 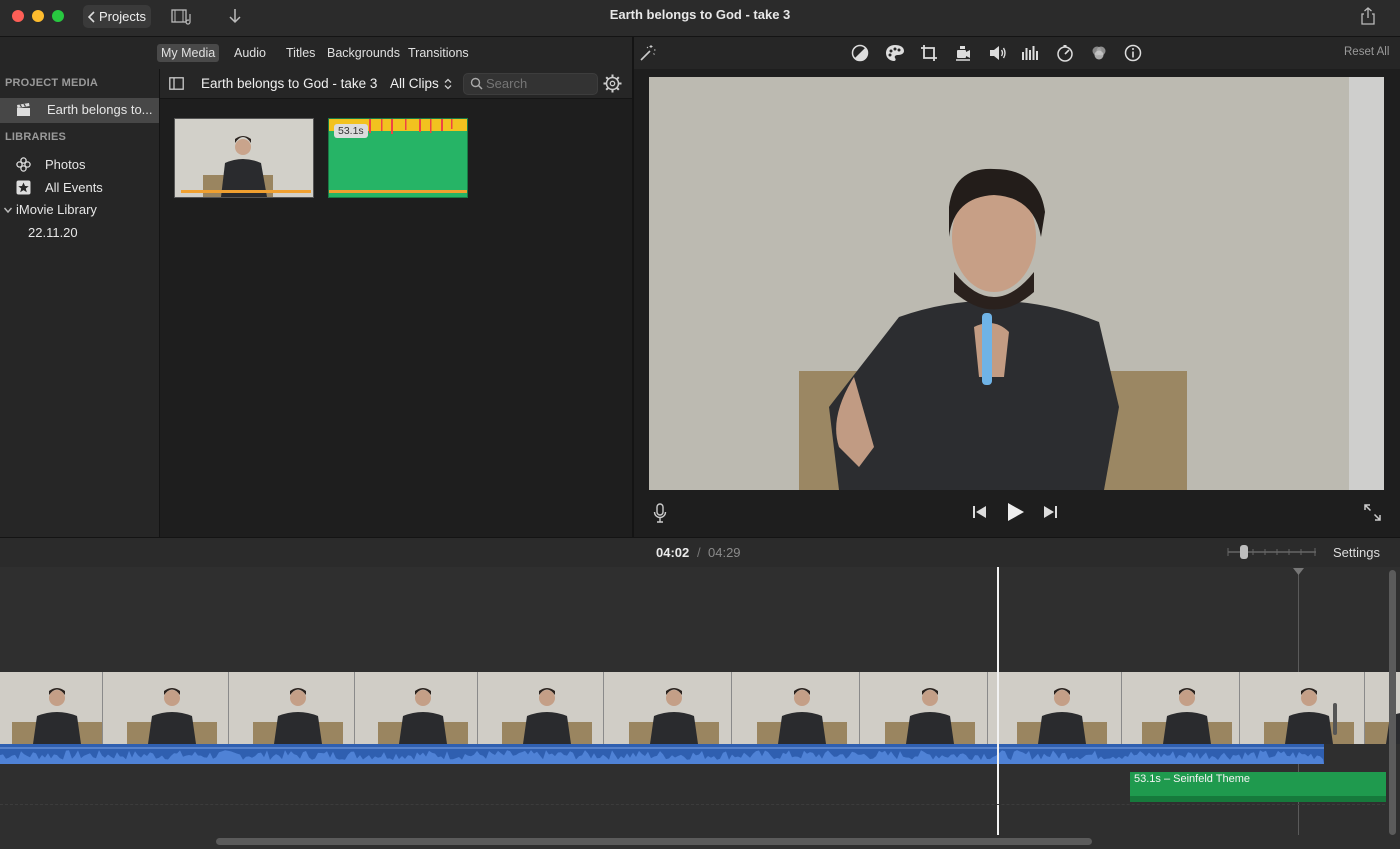 What do you see at coordinates (1298, 571) in the screenshot?
I see `skimmer-marker-icon` at bounding box center [1298, 571].